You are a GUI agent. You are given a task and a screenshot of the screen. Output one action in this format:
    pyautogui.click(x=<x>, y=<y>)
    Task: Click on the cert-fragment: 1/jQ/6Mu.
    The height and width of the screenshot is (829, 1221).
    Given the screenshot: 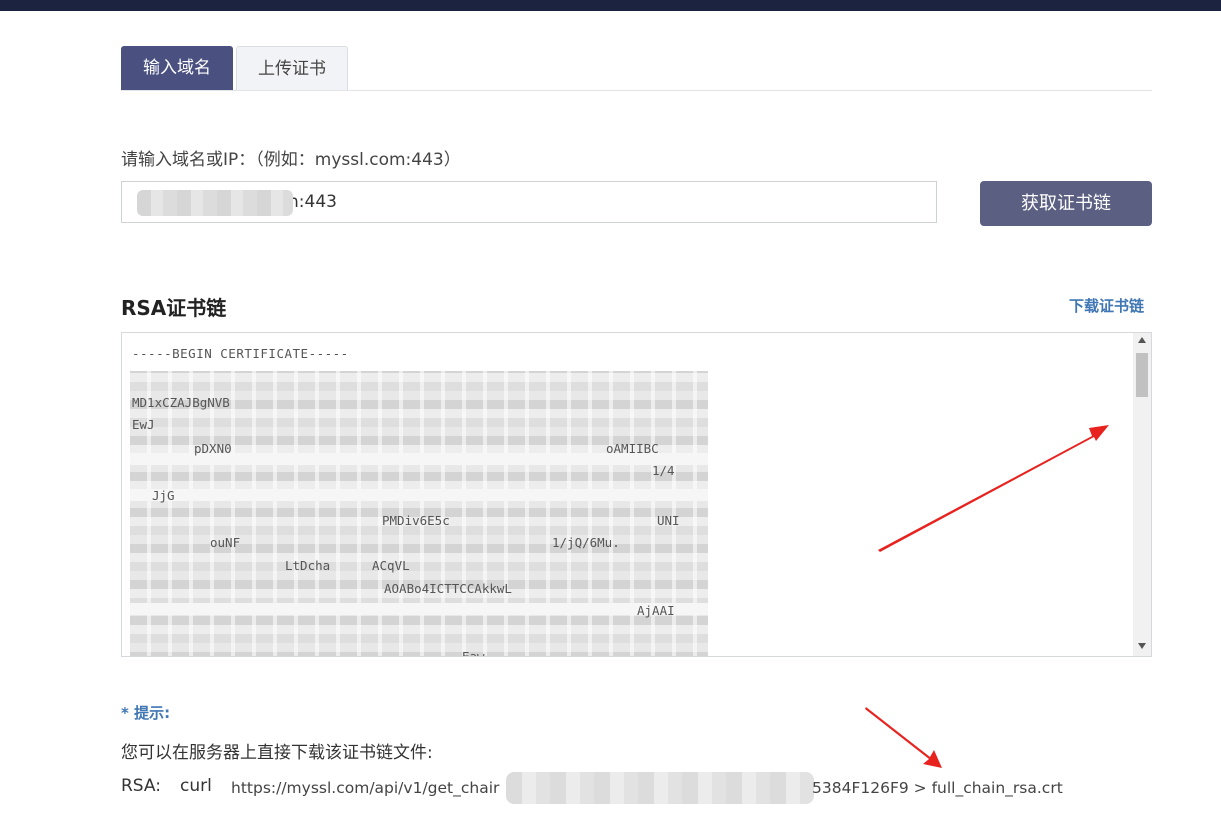 What is the action you would take?
    pyautogui.click(x=586, y=542)
    